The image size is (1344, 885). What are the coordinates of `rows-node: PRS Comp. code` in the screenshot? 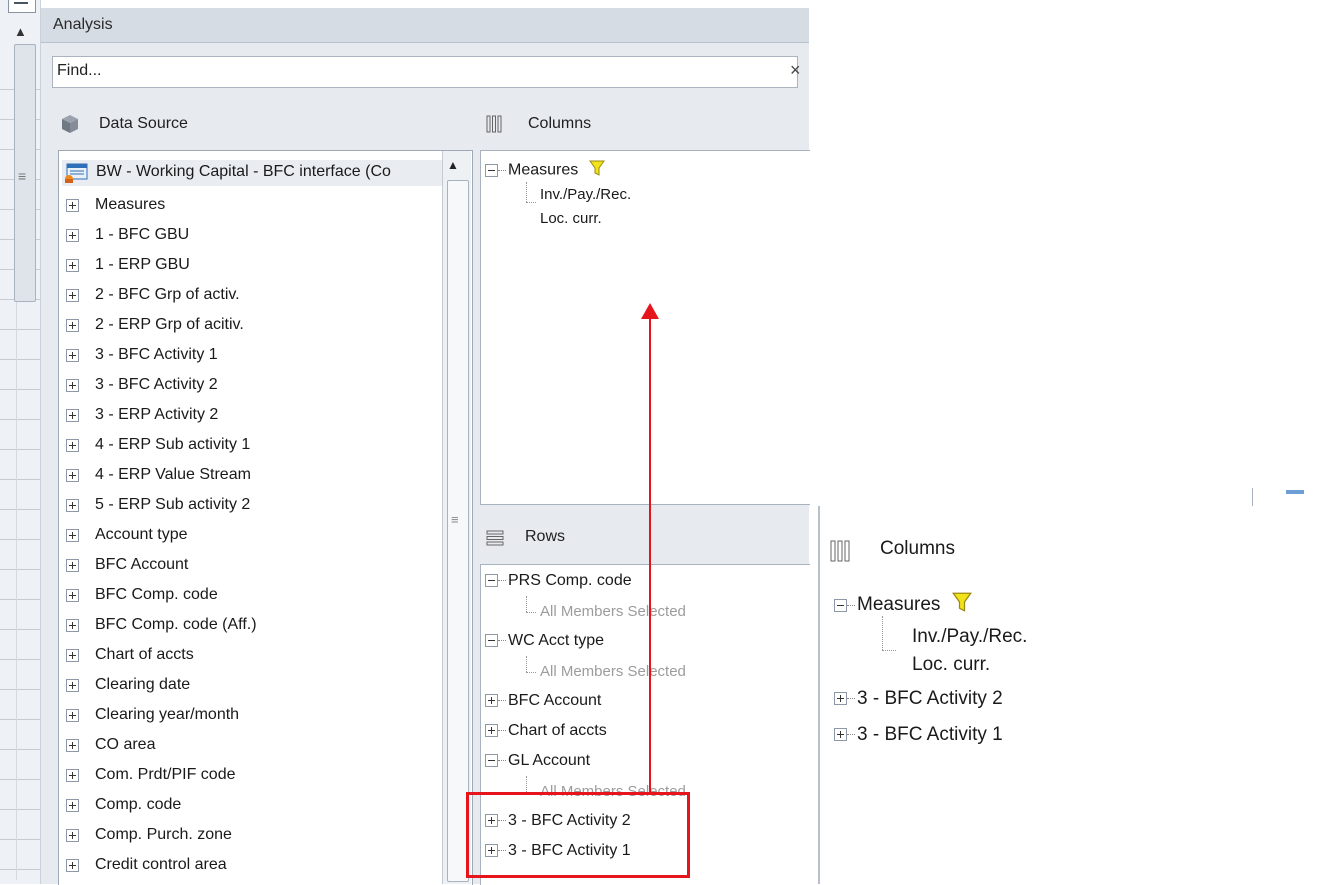 It's located at (558, 581).